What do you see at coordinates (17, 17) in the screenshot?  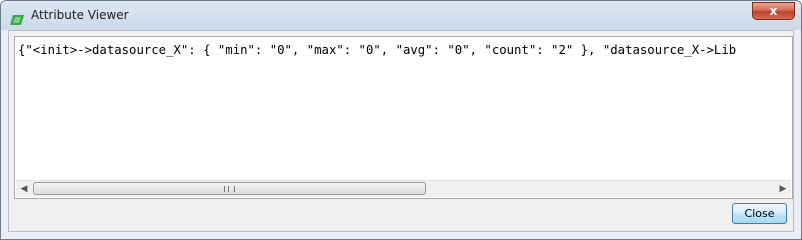 I see `app-icon` at bounding box center [17, 17].